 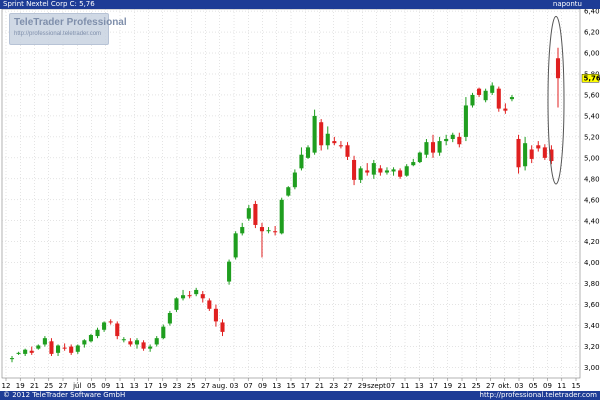 What do you see at coordinates (547, 386) in the screenshot?
I see `x-tick-label: 09` at bounding box center [547, 386].